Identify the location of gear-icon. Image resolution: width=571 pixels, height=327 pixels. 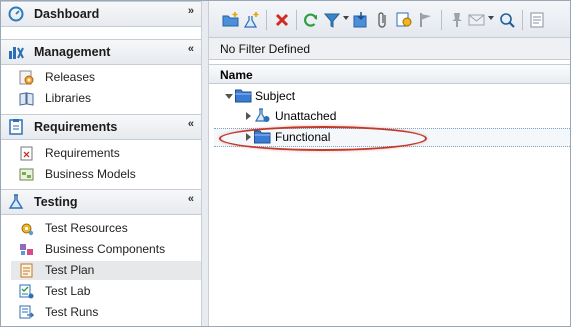
(27, 229).